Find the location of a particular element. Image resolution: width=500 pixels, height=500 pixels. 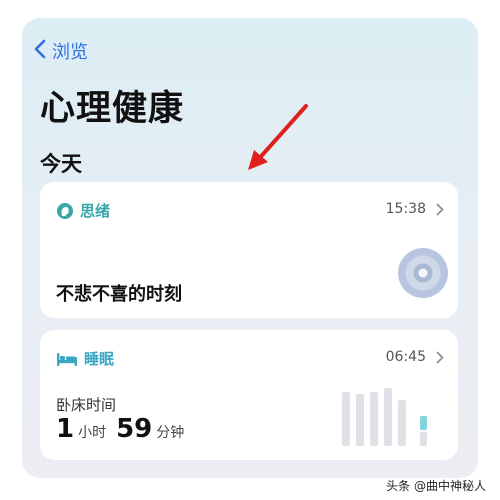

chevron-left-icon is located at coordinates (43, 51).